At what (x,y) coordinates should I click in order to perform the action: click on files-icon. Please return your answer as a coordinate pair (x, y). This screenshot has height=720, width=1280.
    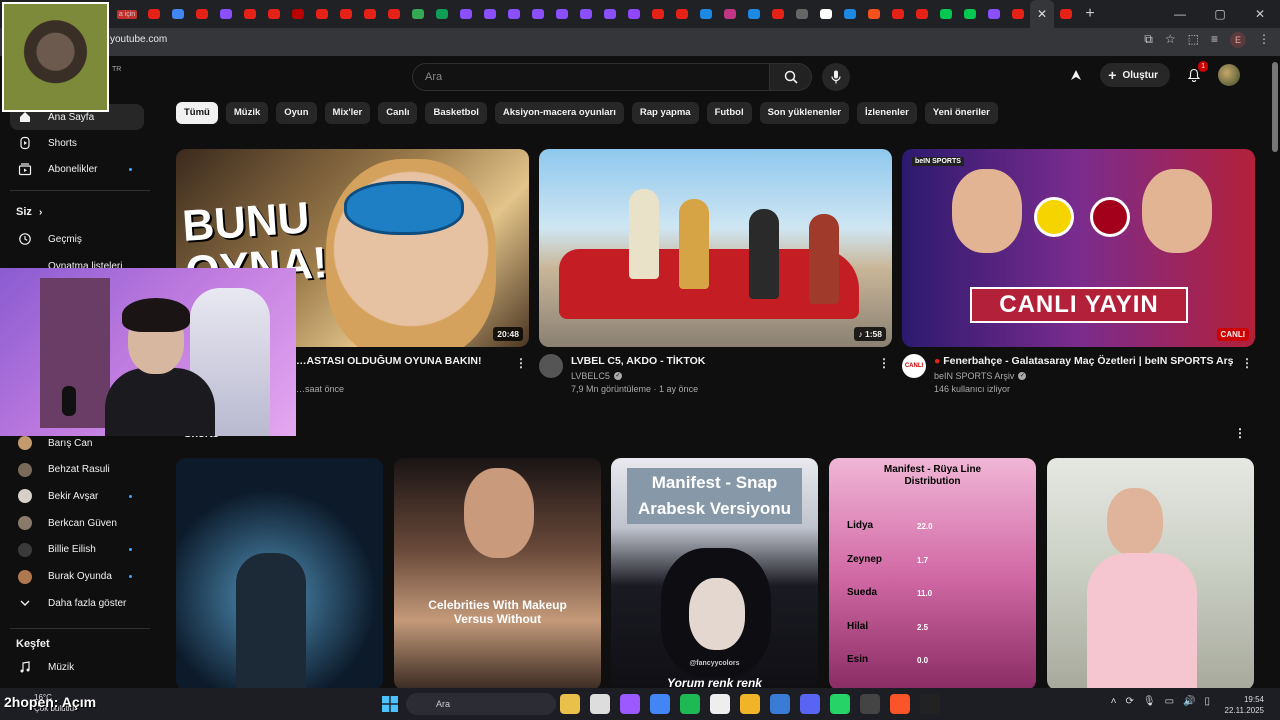
    Looking at the image, I should click on (600, 704).